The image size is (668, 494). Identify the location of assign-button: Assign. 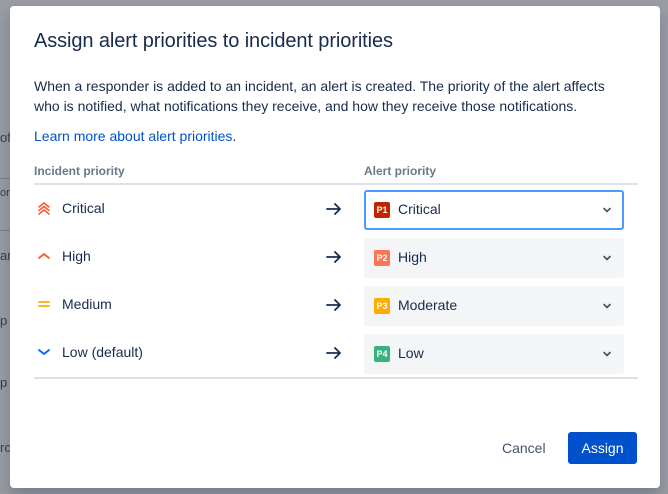
(602, 448).